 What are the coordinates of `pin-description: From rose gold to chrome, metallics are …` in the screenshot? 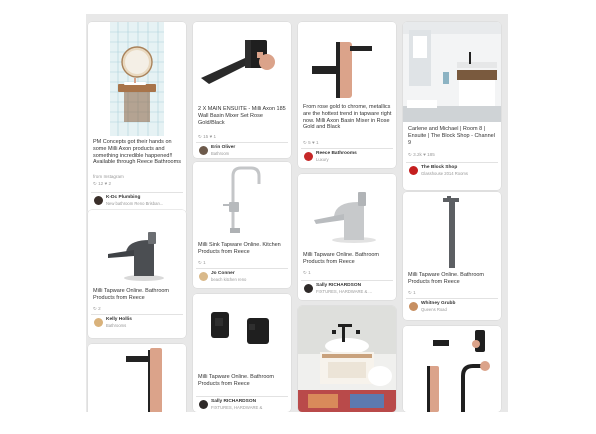 It's located at (347, 117).